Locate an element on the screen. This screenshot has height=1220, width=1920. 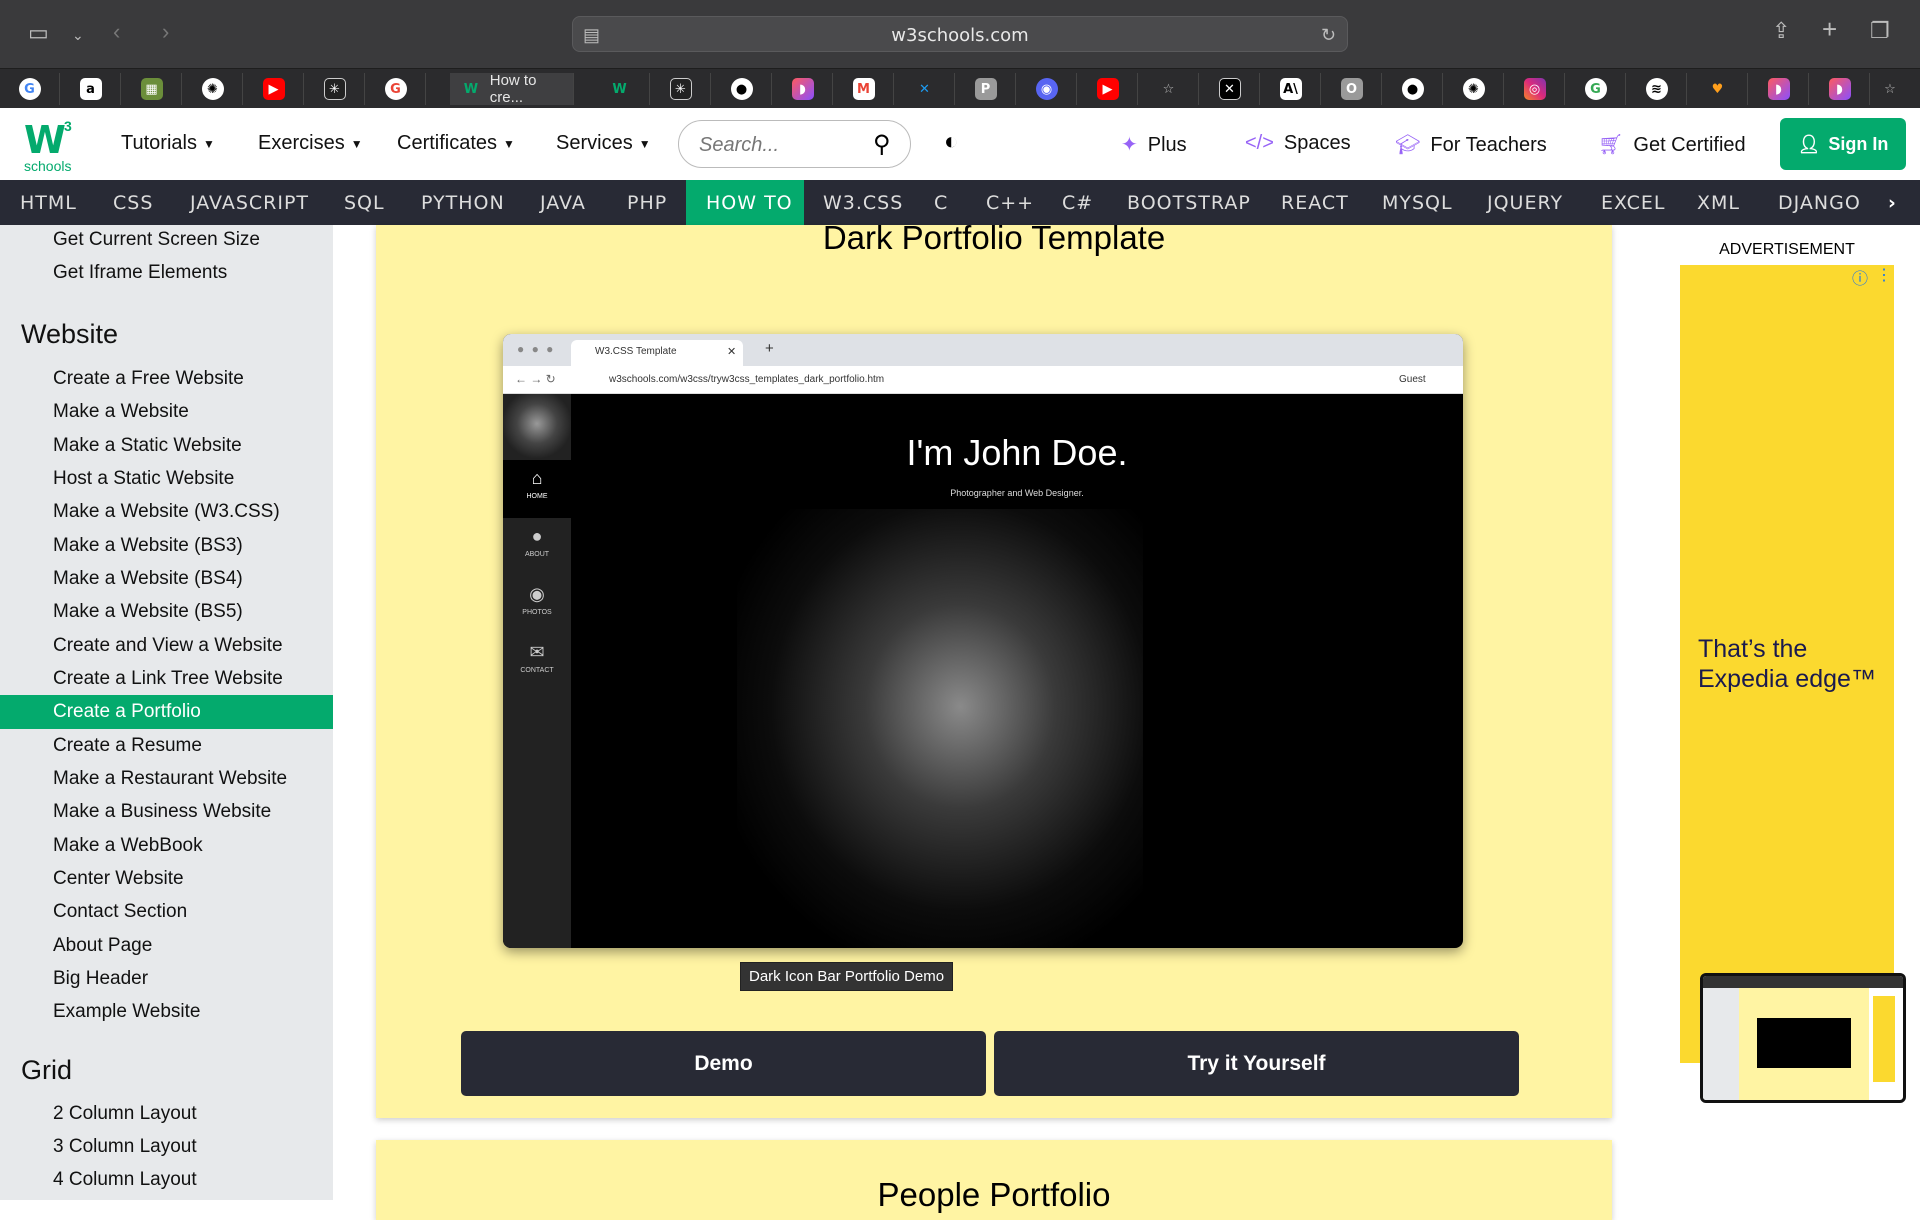
sidebar-item: 2 Column Layout is located at coordinates (125, 1114).